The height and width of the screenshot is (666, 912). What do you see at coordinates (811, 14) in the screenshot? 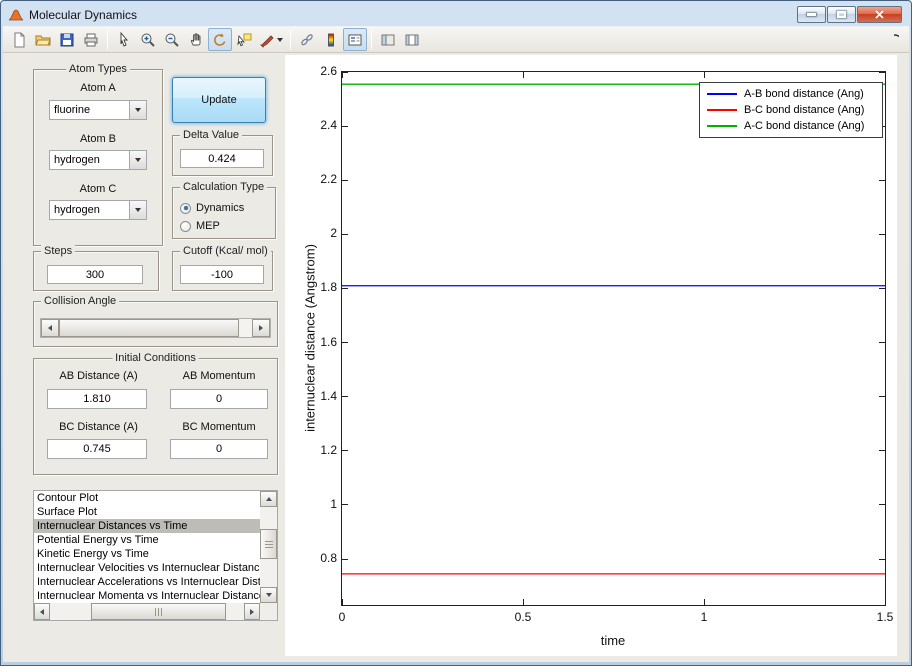
I see `minimize-button` at bounding box center [811, 14].